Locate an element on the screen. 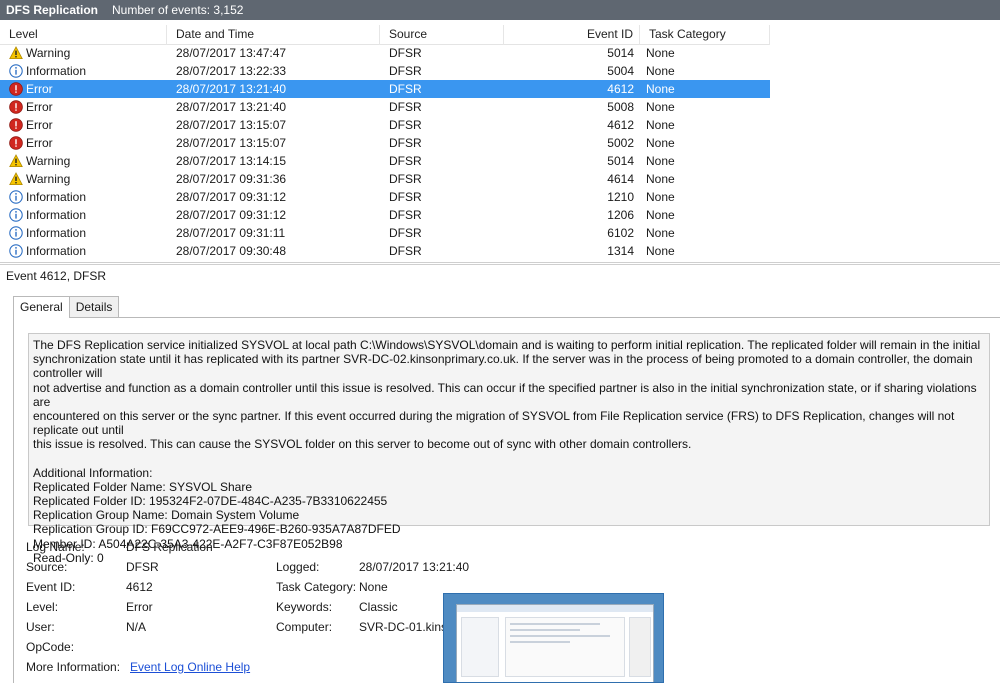 The width and height of the screenshot is (1000, 683). source-value: DFSR is located at coordinates (142, 567).